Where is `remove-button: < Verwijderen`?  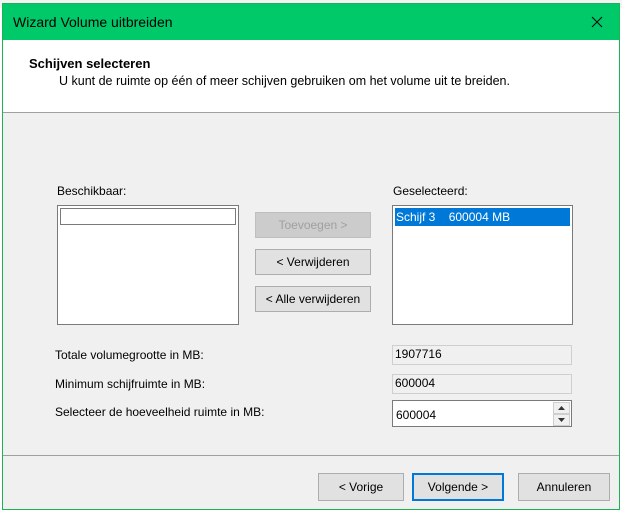
remove-button: < Verwijderen is located at coordinates (313, 262).